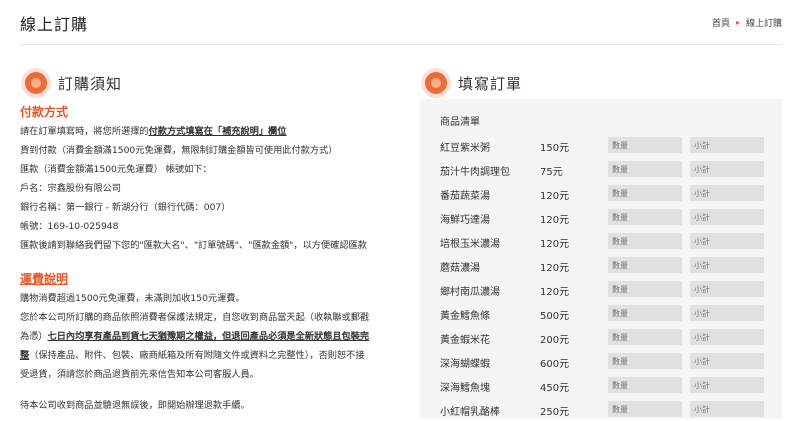 This screenshot has width=800, height=421. What do you see at coordinates (84, 131) in the screenshot?
I see `payment-line-1-text: 請在訂單填寫時，將您所選擇的` at bounding box center [84, 131].